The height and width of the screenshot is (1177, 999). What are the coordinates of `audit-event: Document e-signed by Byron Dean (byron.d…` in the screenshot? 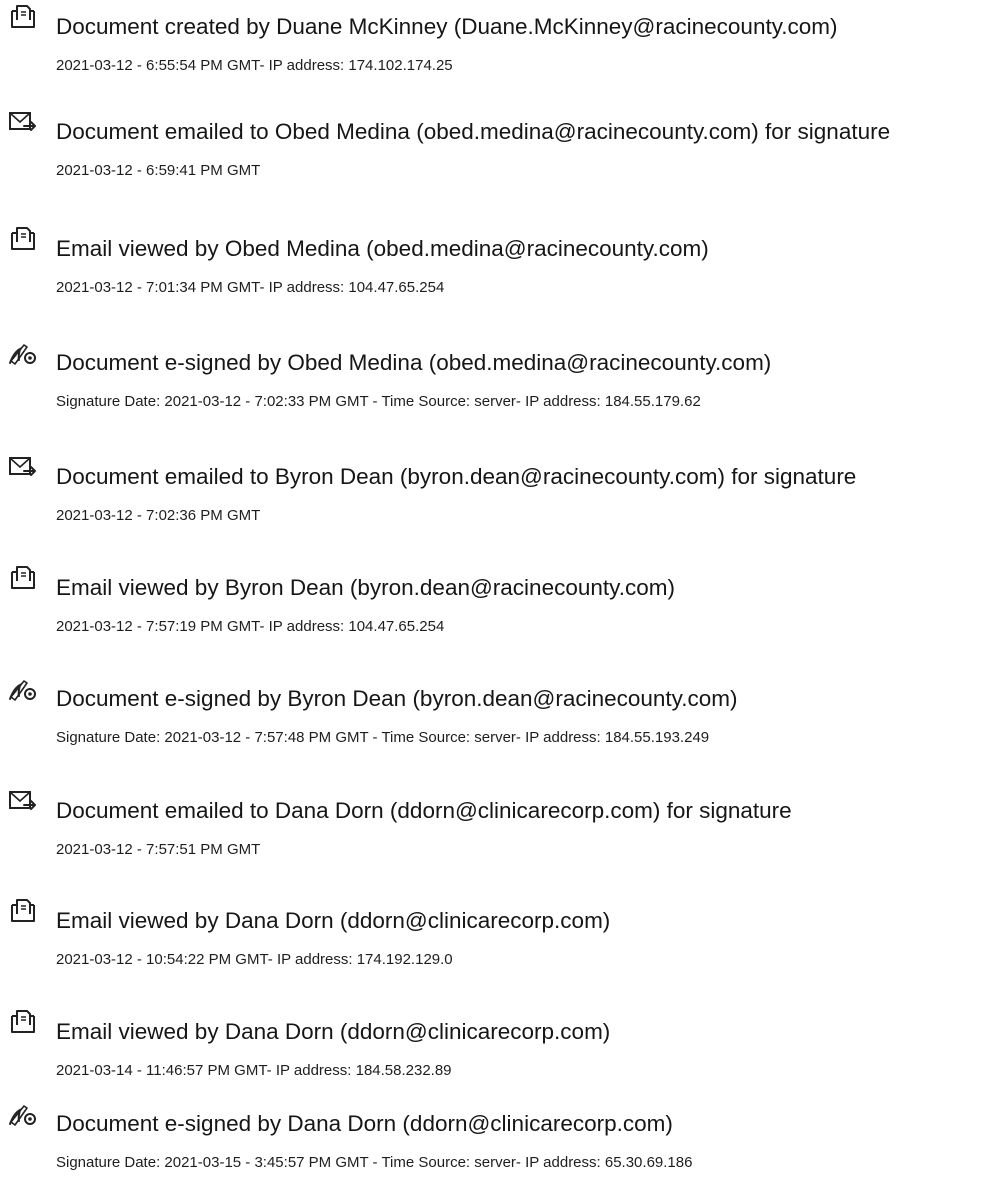 It's located at (499, 712).